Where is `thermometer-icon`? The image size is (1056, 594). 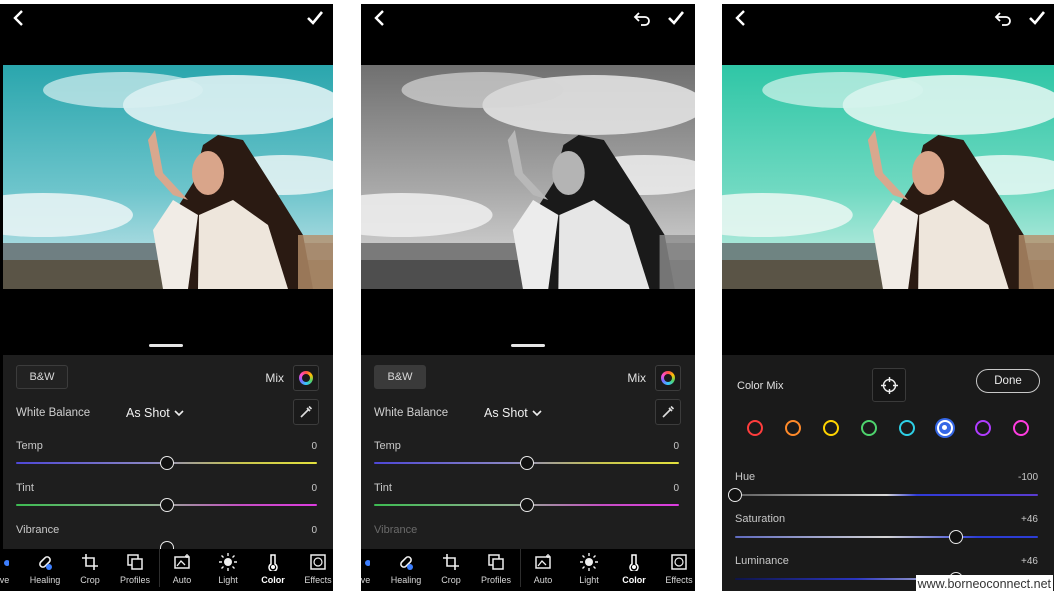
thermometer-icon is located at coordinates (273, 562).